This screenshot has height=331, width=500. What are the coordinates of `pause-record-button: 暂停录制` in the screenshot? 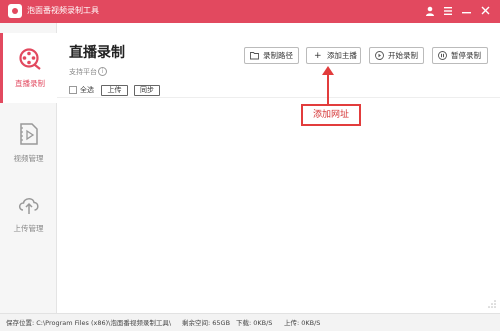 It's located at (460, 55).